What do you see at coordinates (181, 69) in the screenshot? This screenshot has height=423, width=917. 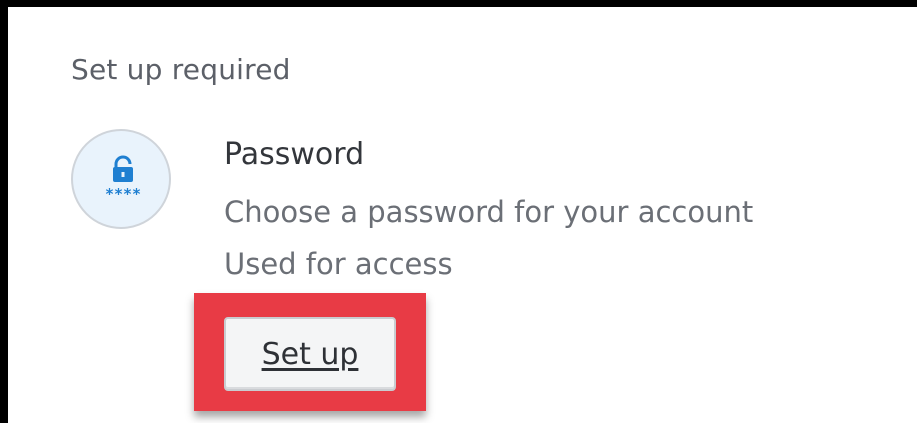 I see `section-title: Set up required` at bounding box center [181, 69].